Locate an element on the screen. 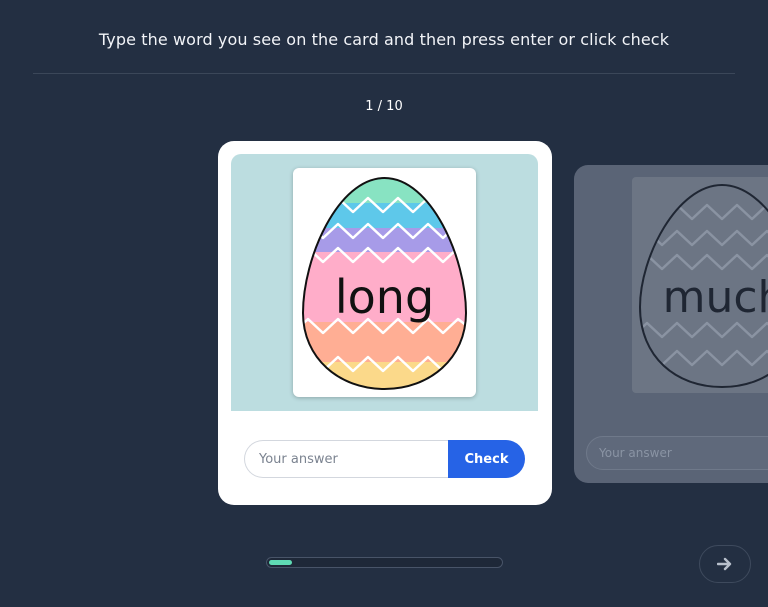  next-card-button is located at coordinates (725, 564).